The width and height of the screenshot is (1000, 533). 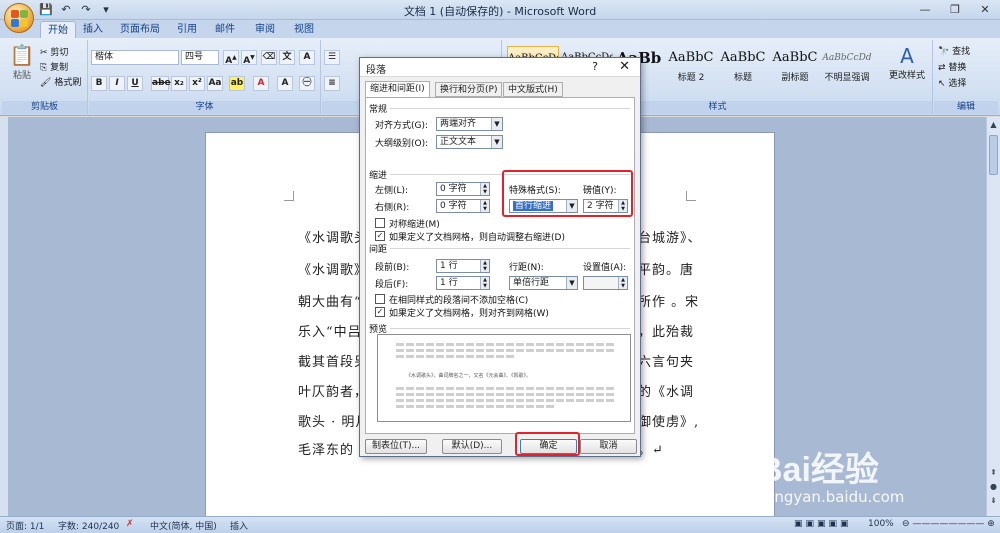 What do you see at coordinates (595, 66) in the screenshot?
I see `help-icon: ?` at bounding box center [595, 66].